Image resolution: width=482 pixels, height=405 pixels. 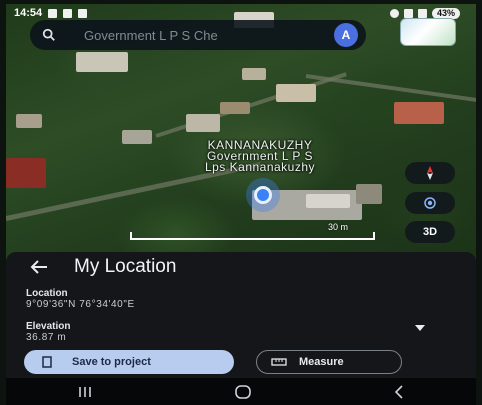 What do you see at coordinates (394, 13) in the screenshot?
I see `location-status-icon` at bounding box center [394, 13].